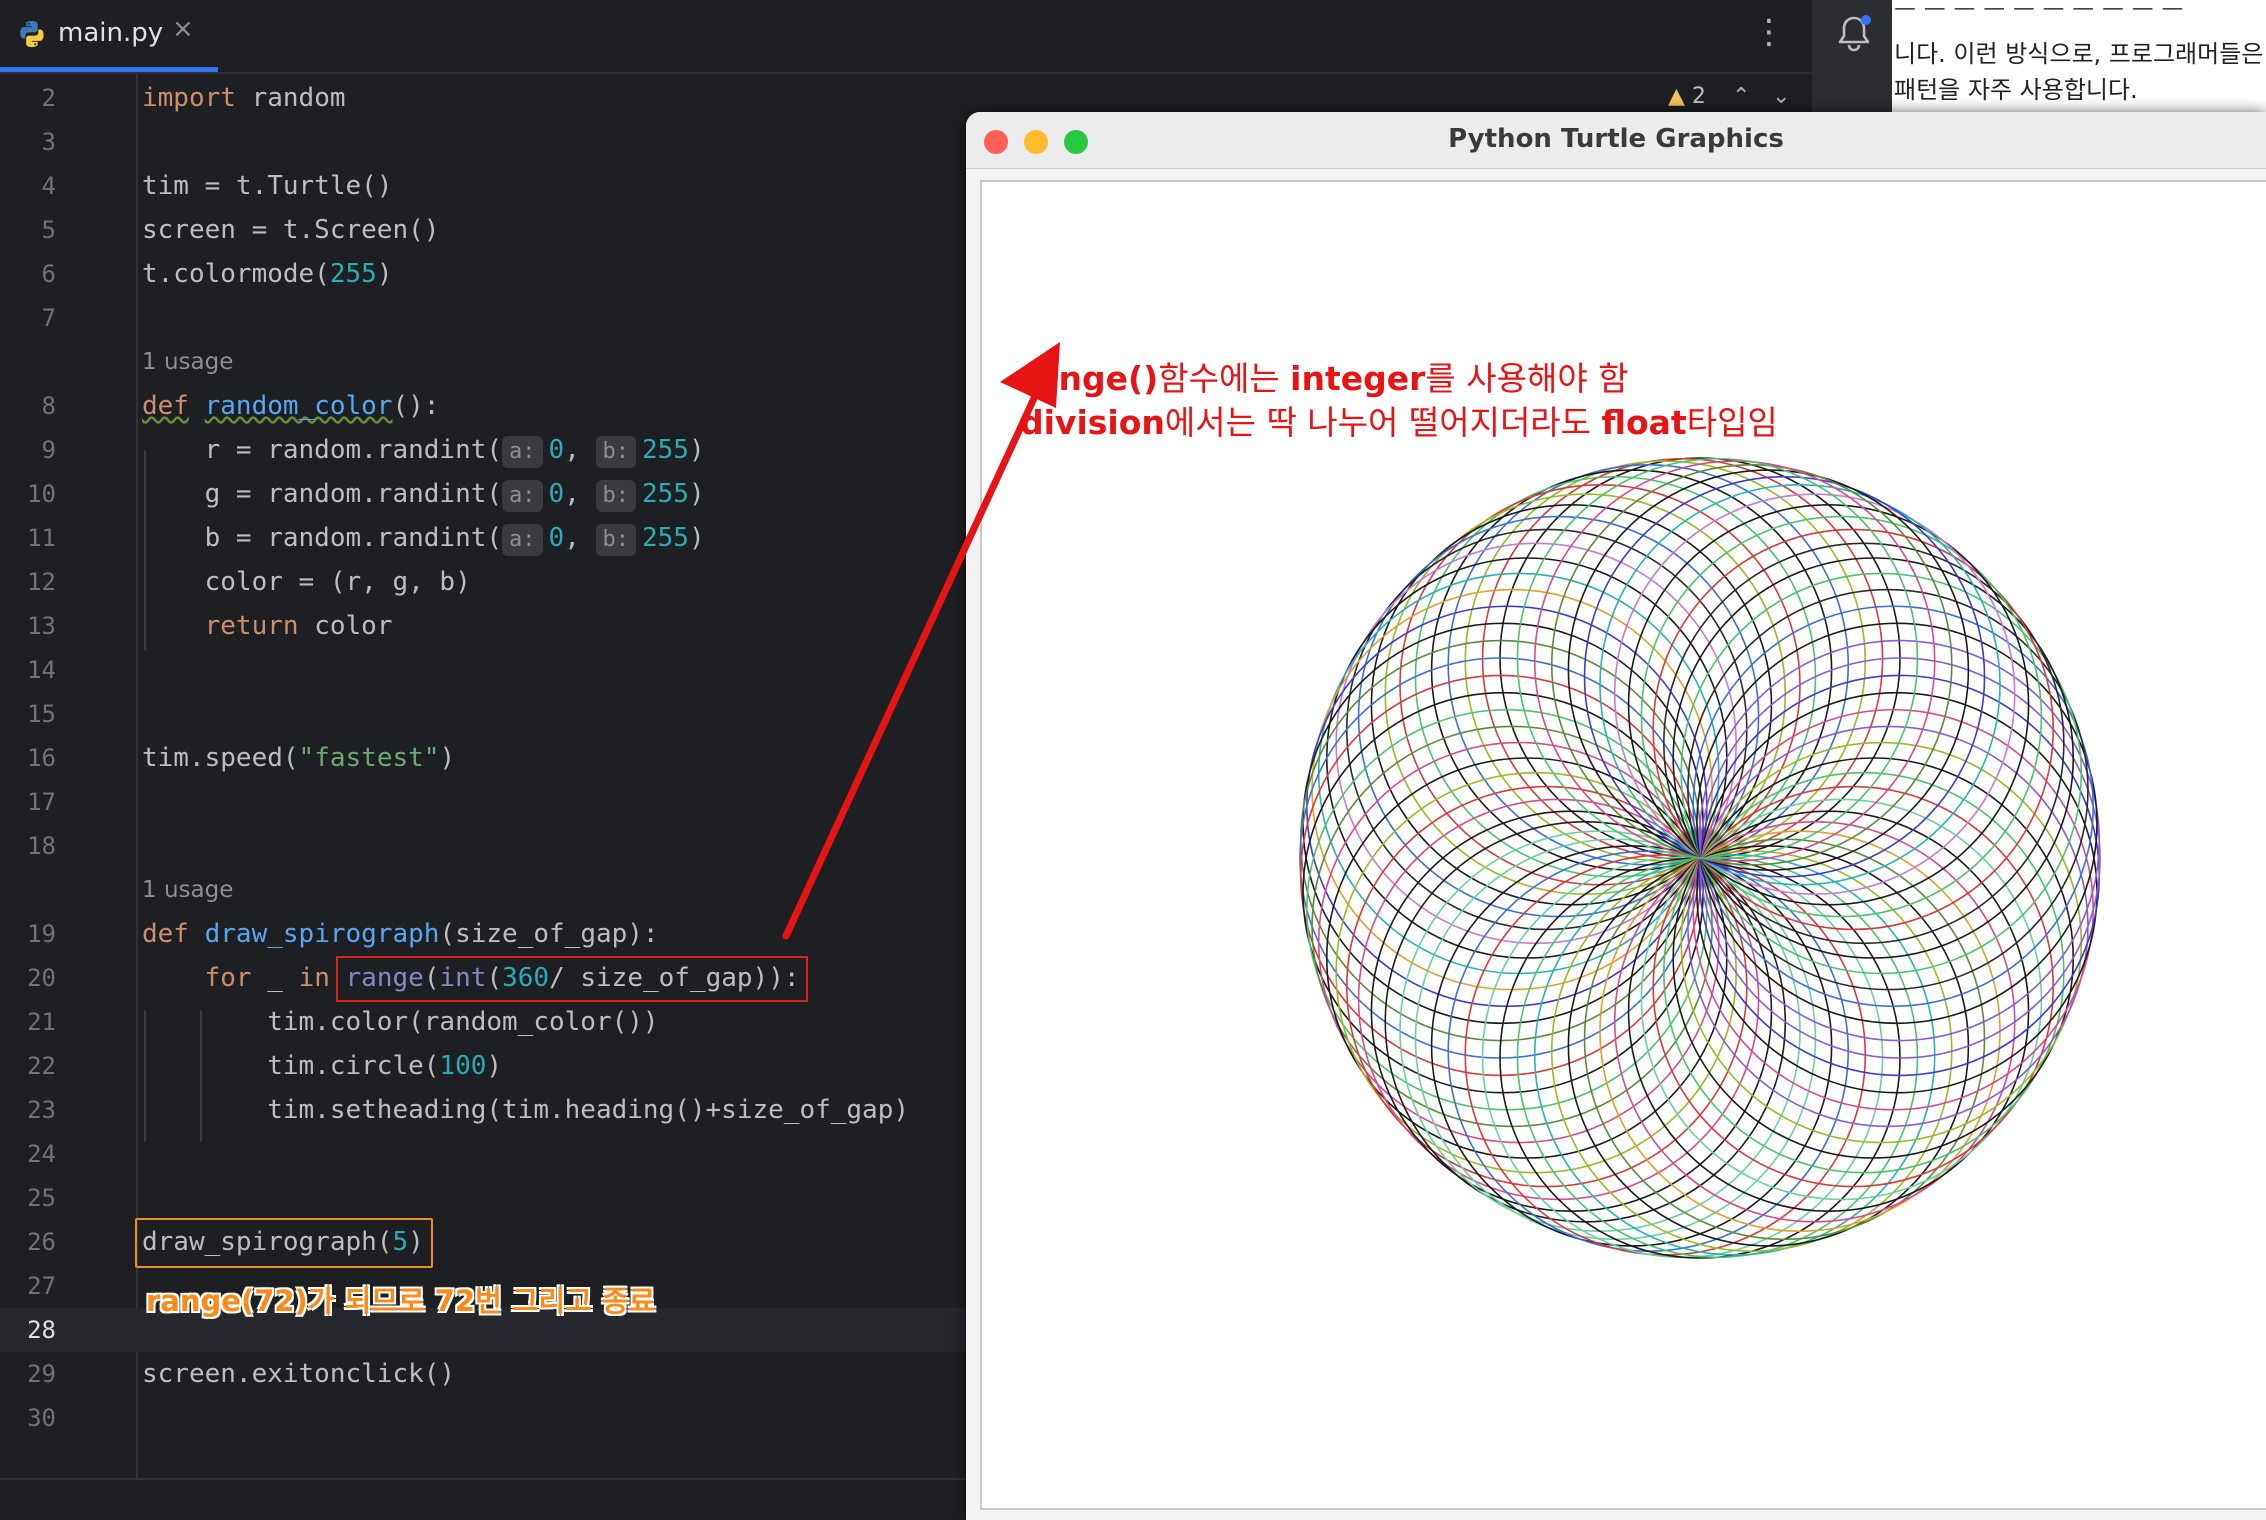 Image resolution: width=2266 pixels, height=1520 pixels. I want to click on next-highlight-icon: ⌄, so click(1781, 96).